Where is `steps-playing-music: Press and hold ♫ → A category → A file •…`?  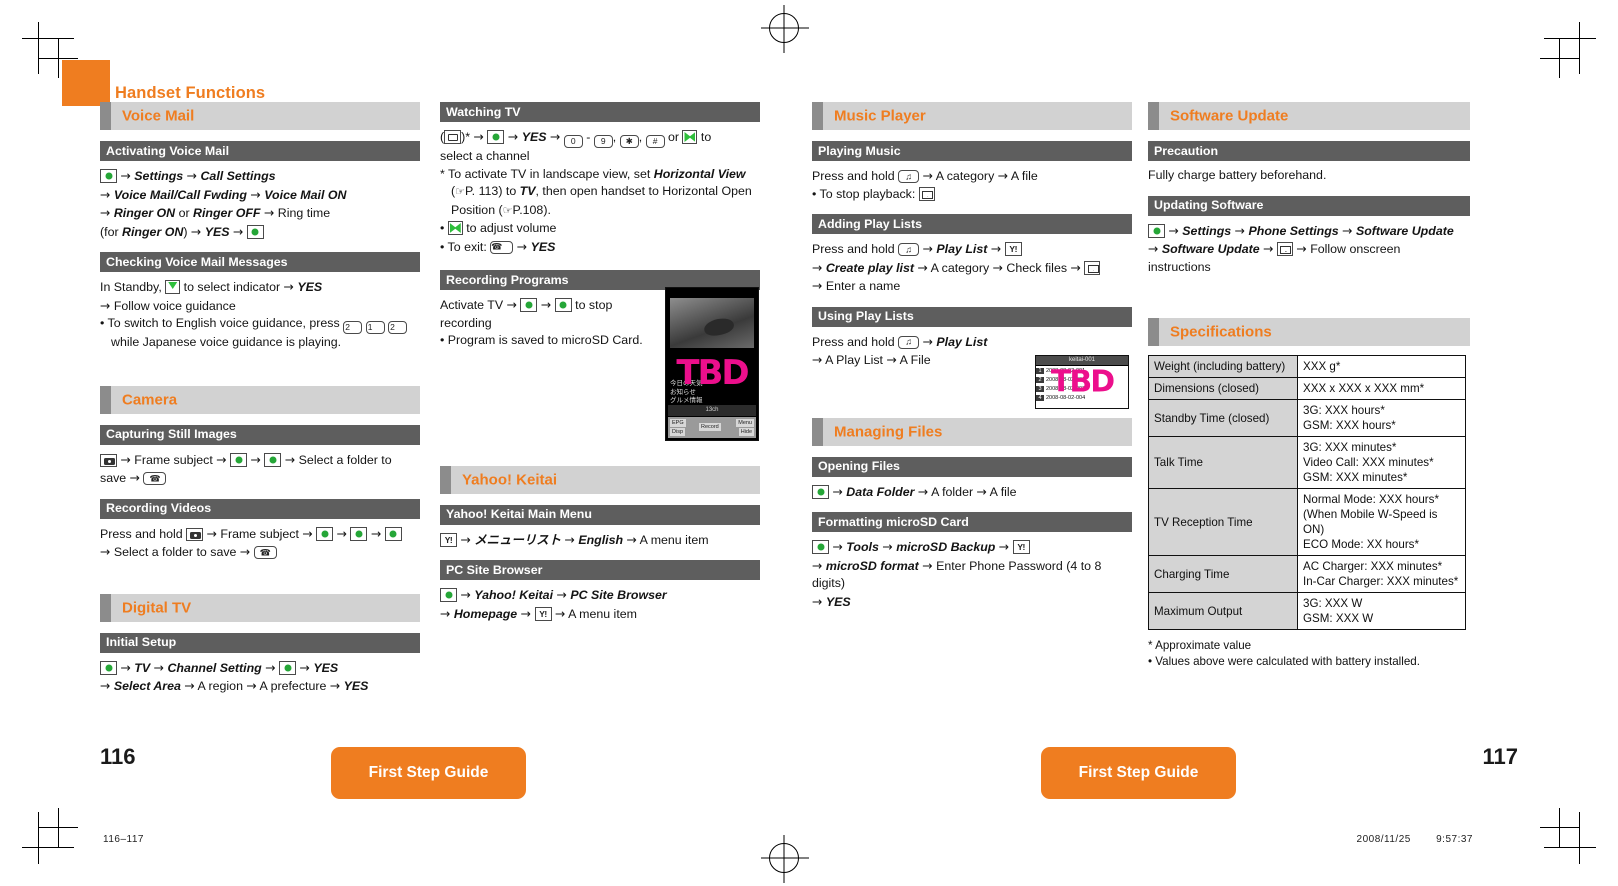 steps-playing-music: Press and hold ♫ → A category → A file •… is located at coordinates (925, 184).